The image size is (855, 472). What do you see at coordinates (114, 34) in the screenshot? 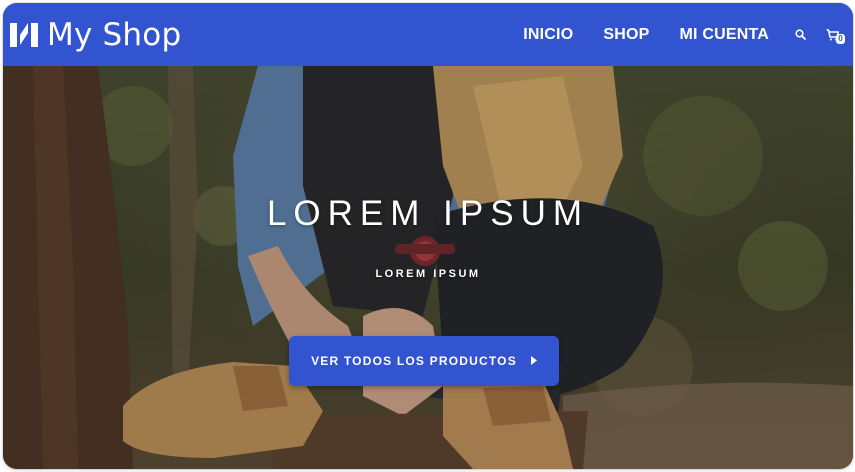
I see `brand-name: My Shop` at bounding box center [114, 34].